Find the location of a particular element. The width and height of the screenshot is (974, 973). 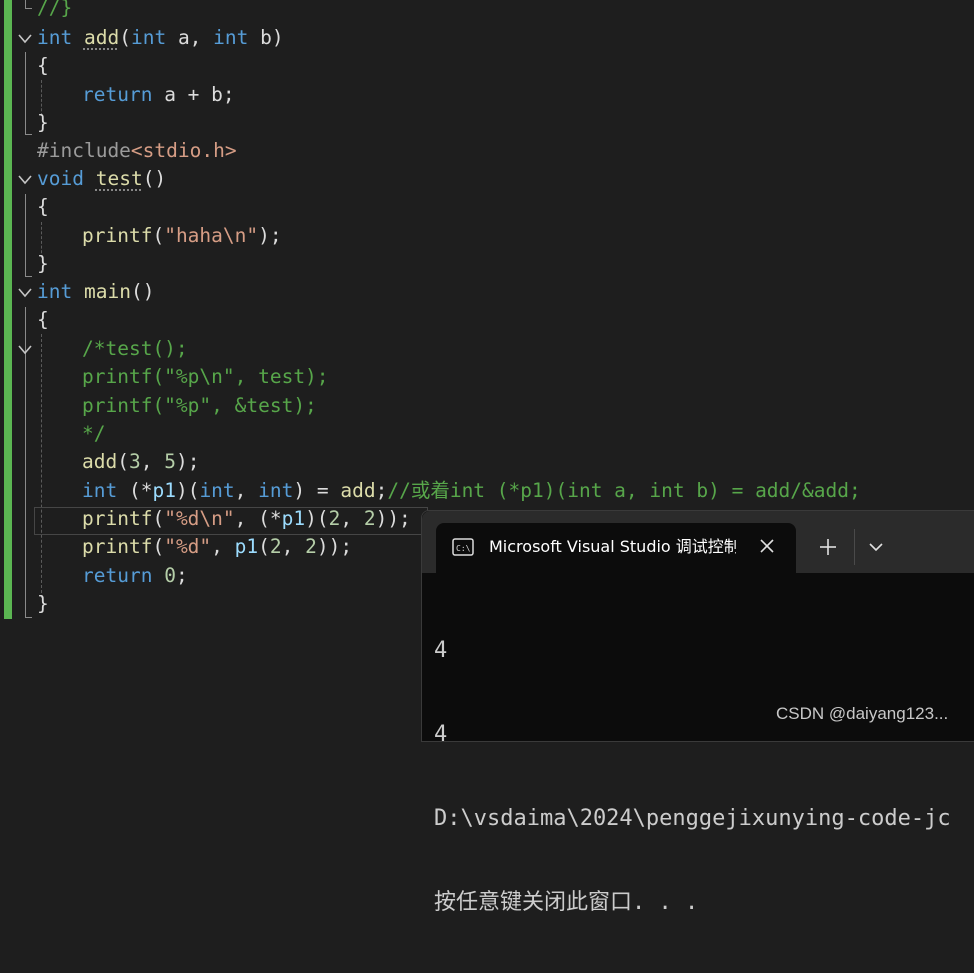

token: //} is located at coordinates (55, 9).